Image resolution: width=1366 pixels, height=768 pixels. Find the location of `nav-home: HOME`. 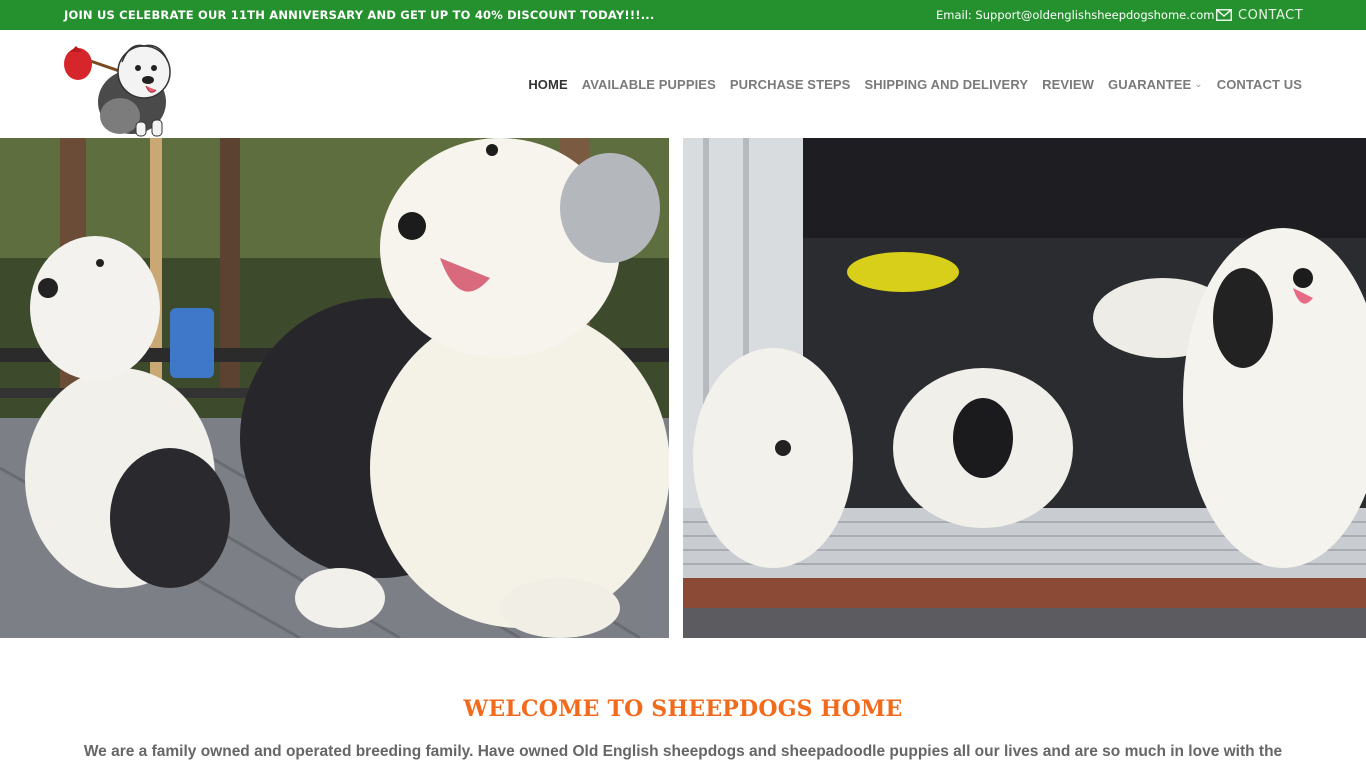

nav-home: HOME is located at coordinates (547, 84).